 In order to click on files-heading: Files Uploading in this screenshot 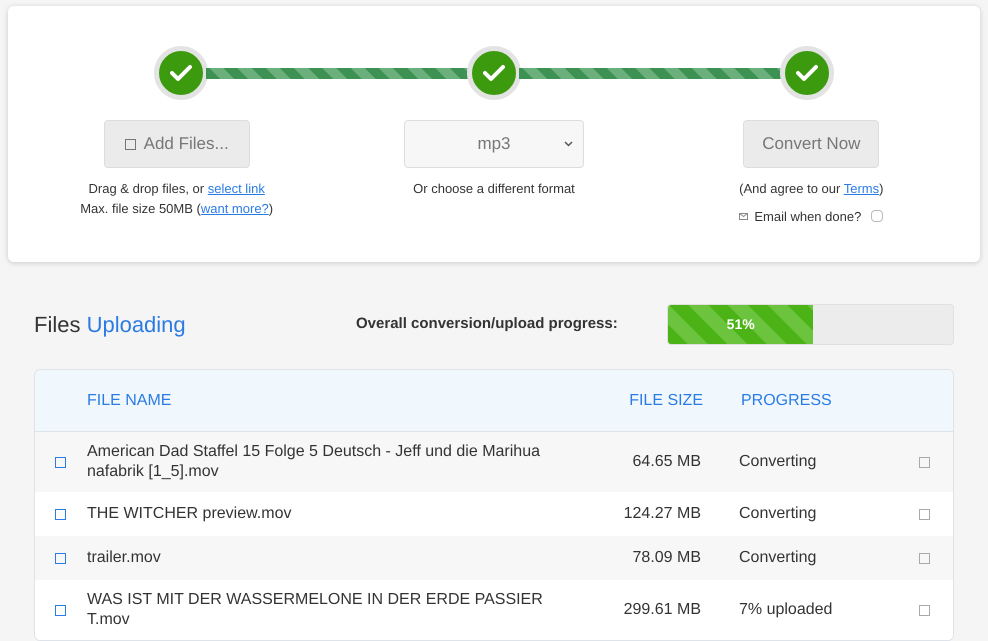, I will do `click(110, 325)`.